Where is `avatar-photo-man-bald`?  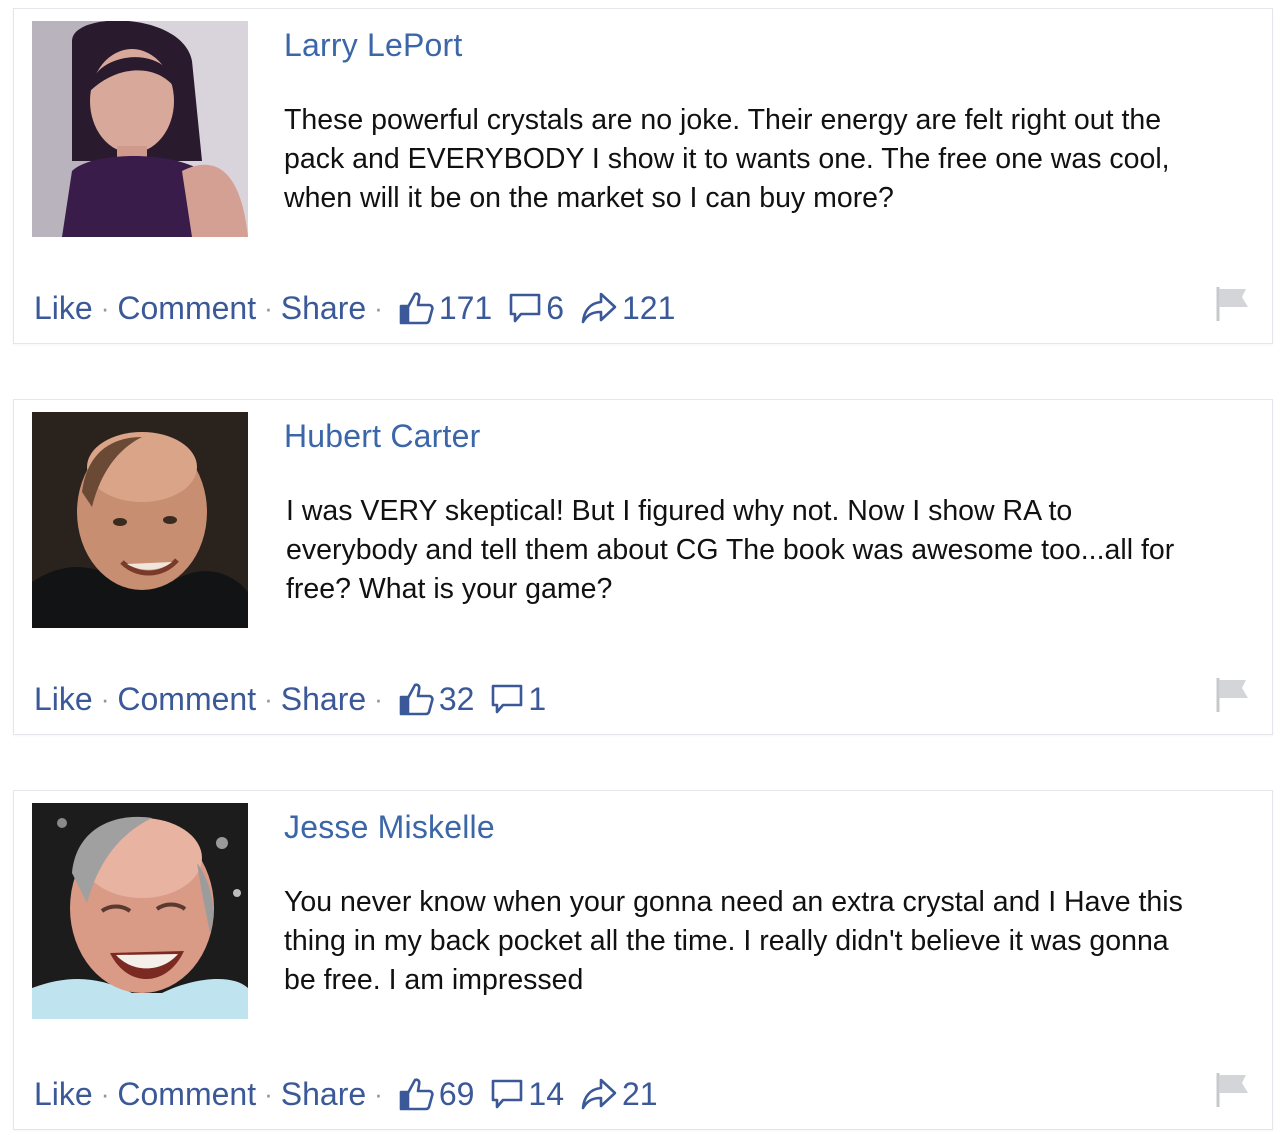
avatar-photo-man-bald is located at coordinates (140, 520).